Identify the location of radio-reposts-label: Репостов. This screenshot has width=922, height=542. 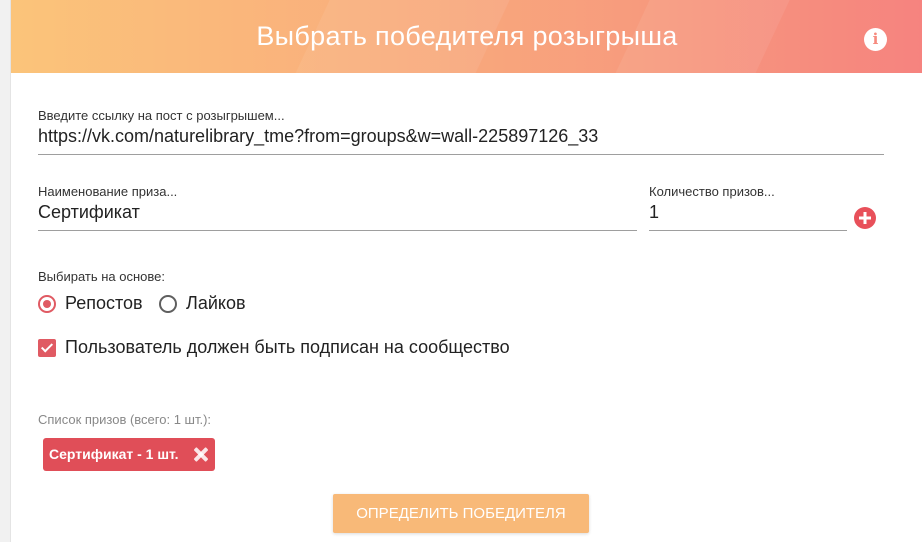
(104, 303).